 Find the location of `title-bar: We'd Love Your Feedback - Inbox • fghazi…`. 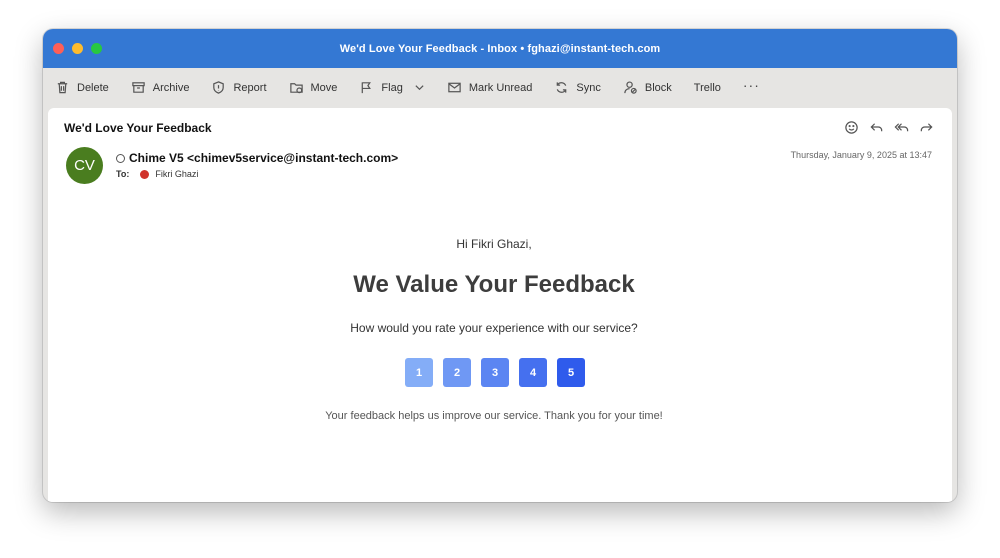

title-bar: We'd Love Your Feedback - Inbox • fghazi… is located at coordinates (500, 48).